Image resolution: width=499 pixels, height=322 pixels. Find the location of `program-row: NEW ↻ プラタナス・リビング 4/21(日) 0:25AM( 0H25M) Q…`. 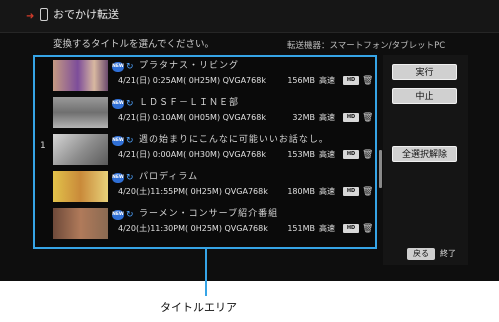

program-row: NEW ↻ プラタナス・リビング 4/21(日) 0:25AM( 0H25M) Q… is located at coordinates (205, 76).